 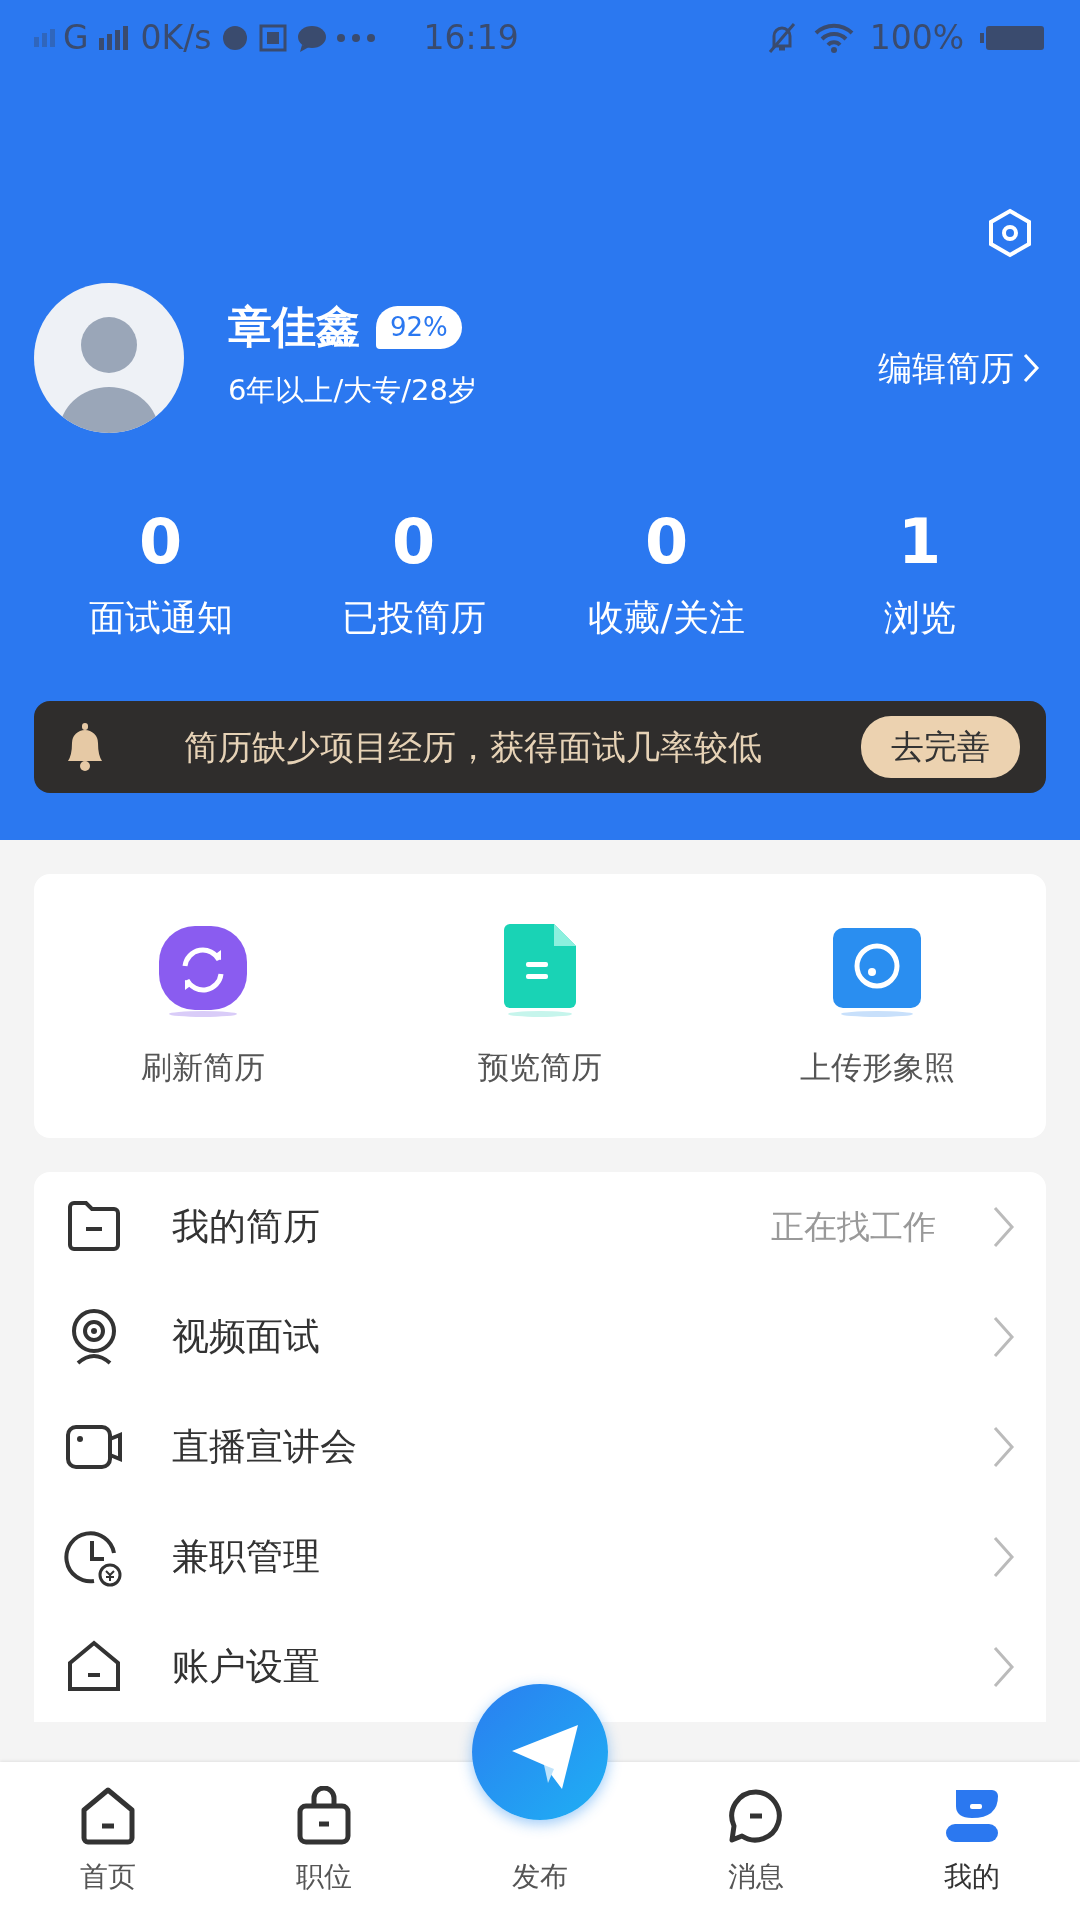 What do you see at coordinates (540, 1227) in the screenshot?
I see `menu-item: 我的简历 正在找工作` at bounding box center [540, 1227].